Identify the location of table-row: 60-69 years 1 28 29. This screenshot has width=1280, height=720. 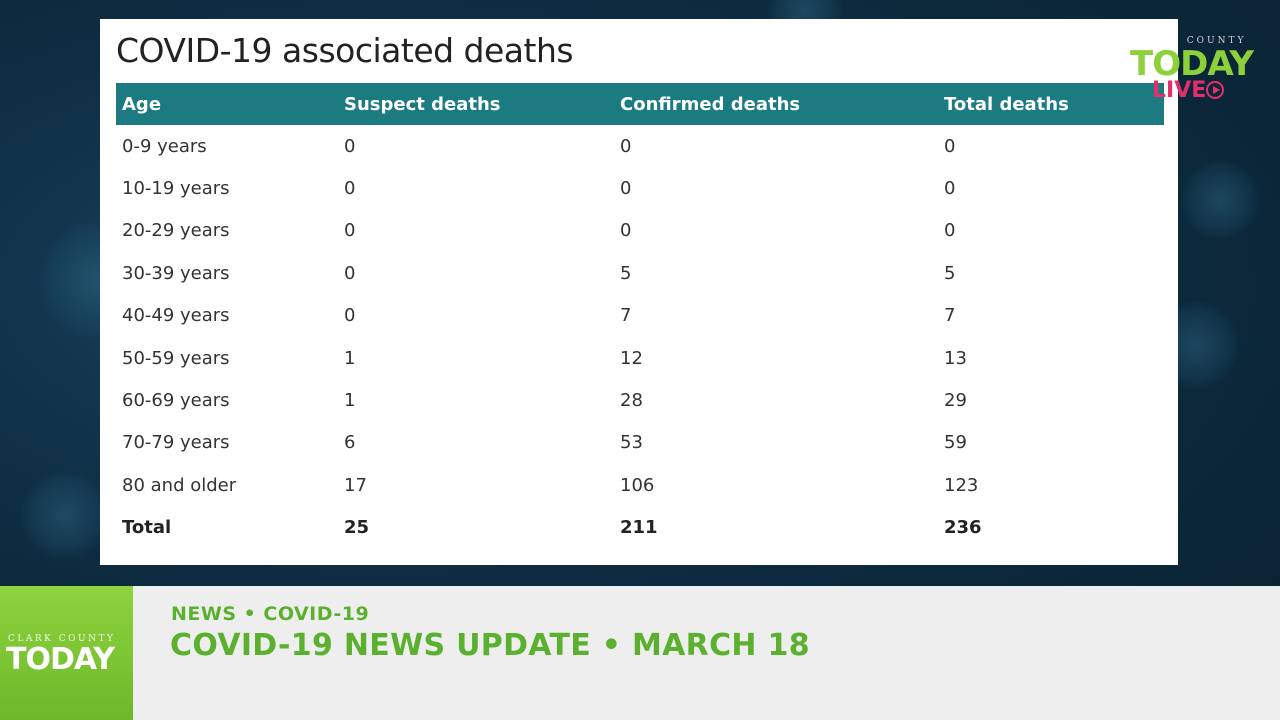
(640, 400).